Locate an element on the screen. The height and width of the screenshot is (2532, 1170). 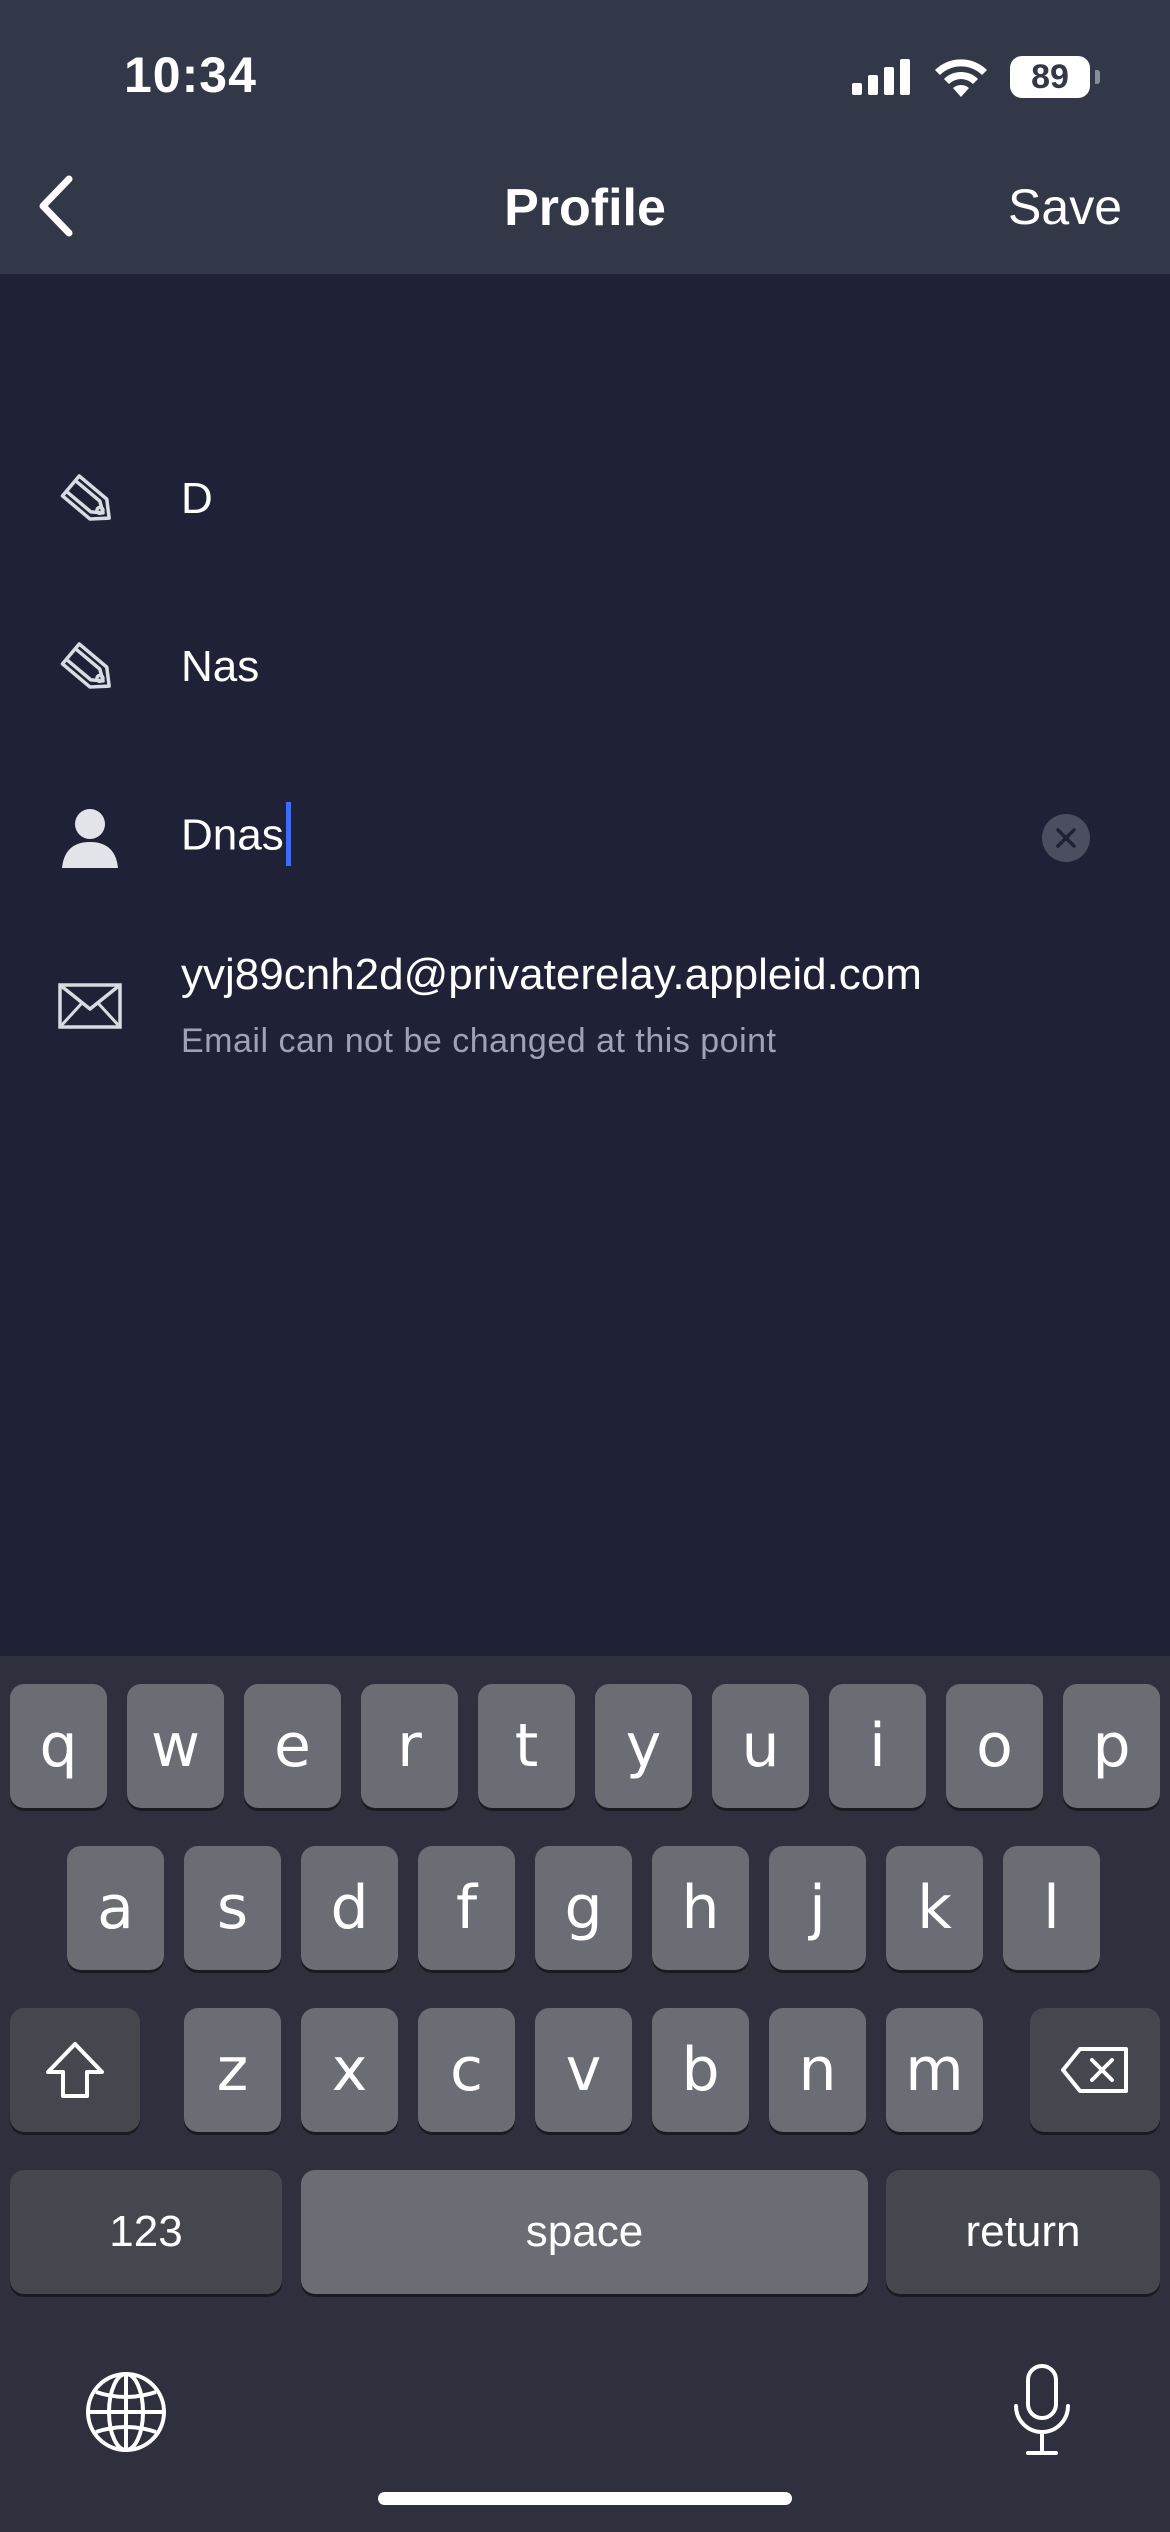
first-name-row: D is located at coordinates (585, 502).